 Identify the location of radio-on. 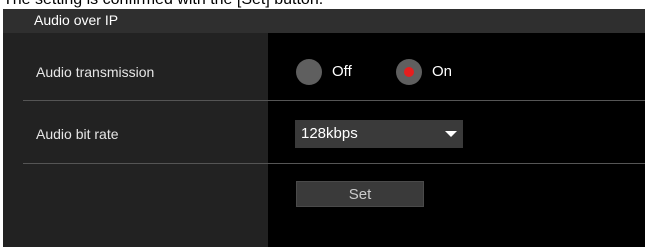
(409, 72).